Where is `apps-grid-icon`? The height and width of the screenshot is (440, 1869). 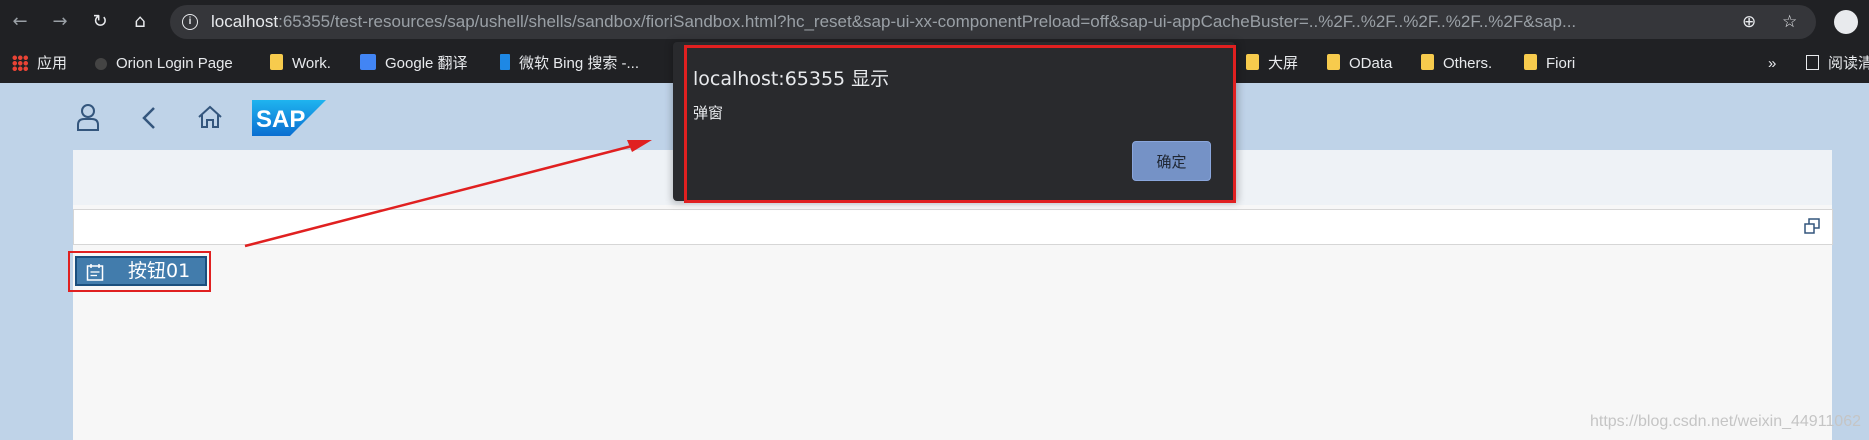 apps-grid-icon is located at coordinates (20, 63).